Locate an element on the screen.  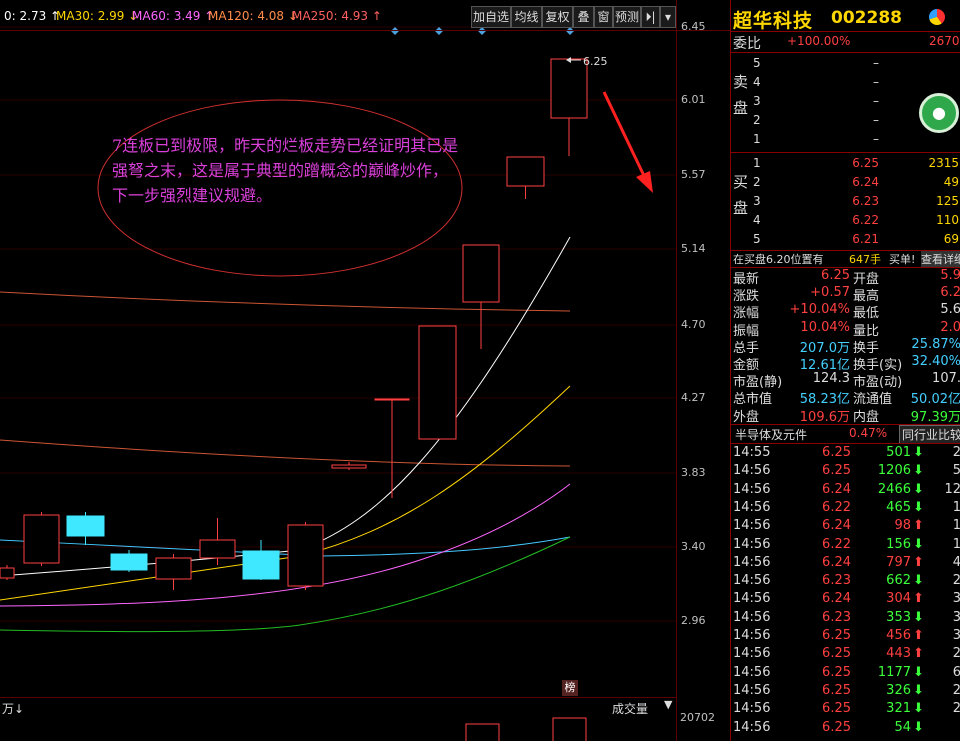
volume-bar is located at coordinates (569, 729).